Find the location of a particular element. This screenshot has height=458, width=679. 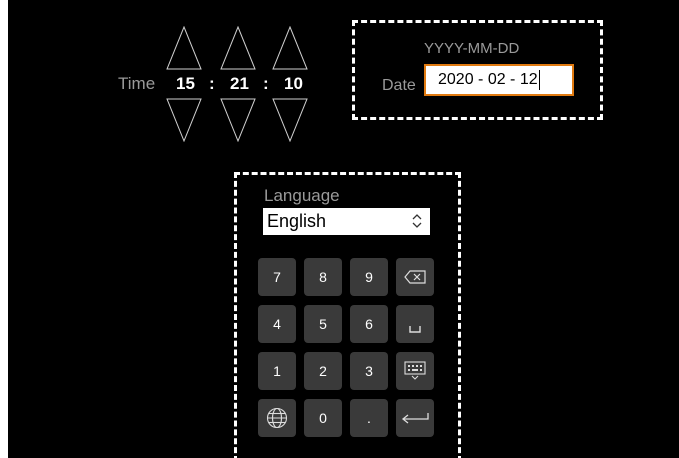

text-caret is located at coordinates (539, 80).